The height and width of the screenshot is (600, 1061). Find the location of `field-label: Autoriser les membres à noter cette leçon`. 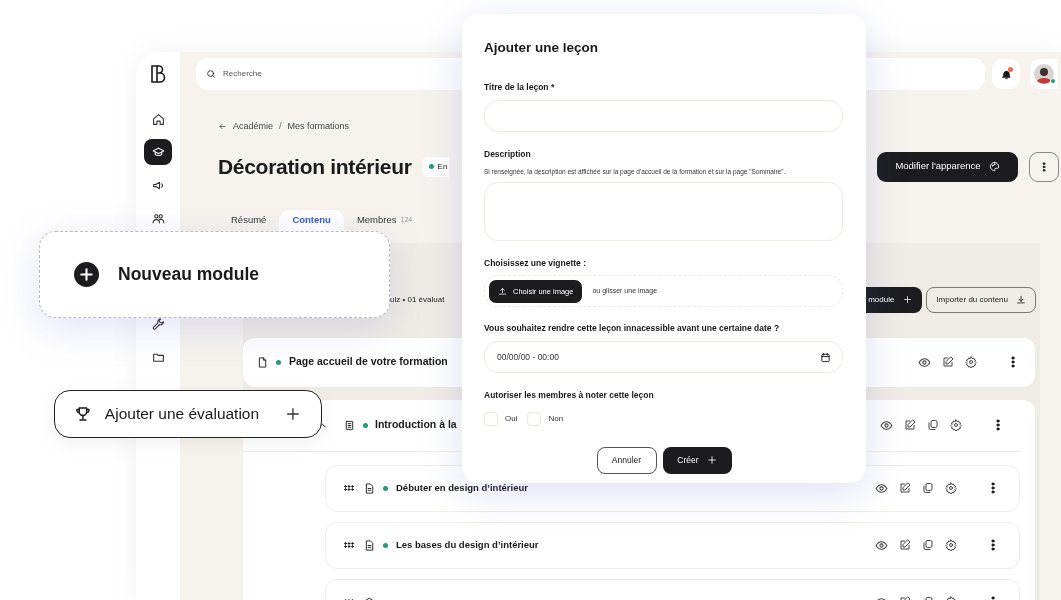

field-label: Autoriser les membres à noter cette leçon is located at coordinates (569, 395).